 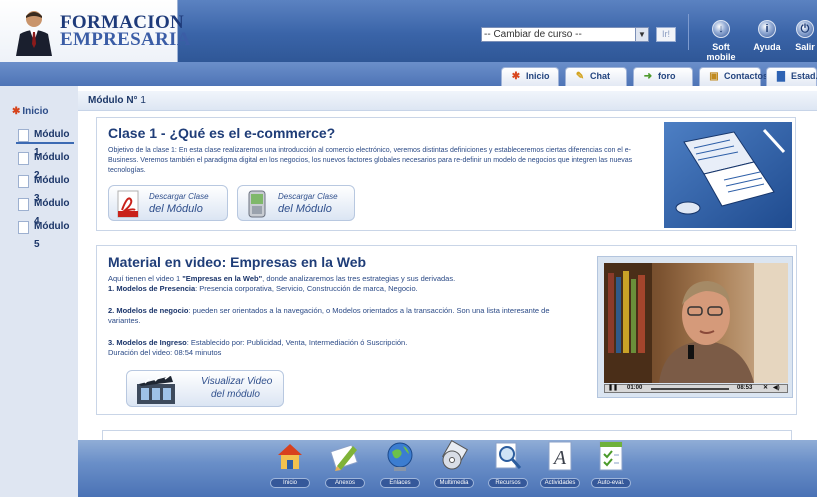 I want to click on bottom-tool-actividades: A Actividades, so click(x=560, y=464).